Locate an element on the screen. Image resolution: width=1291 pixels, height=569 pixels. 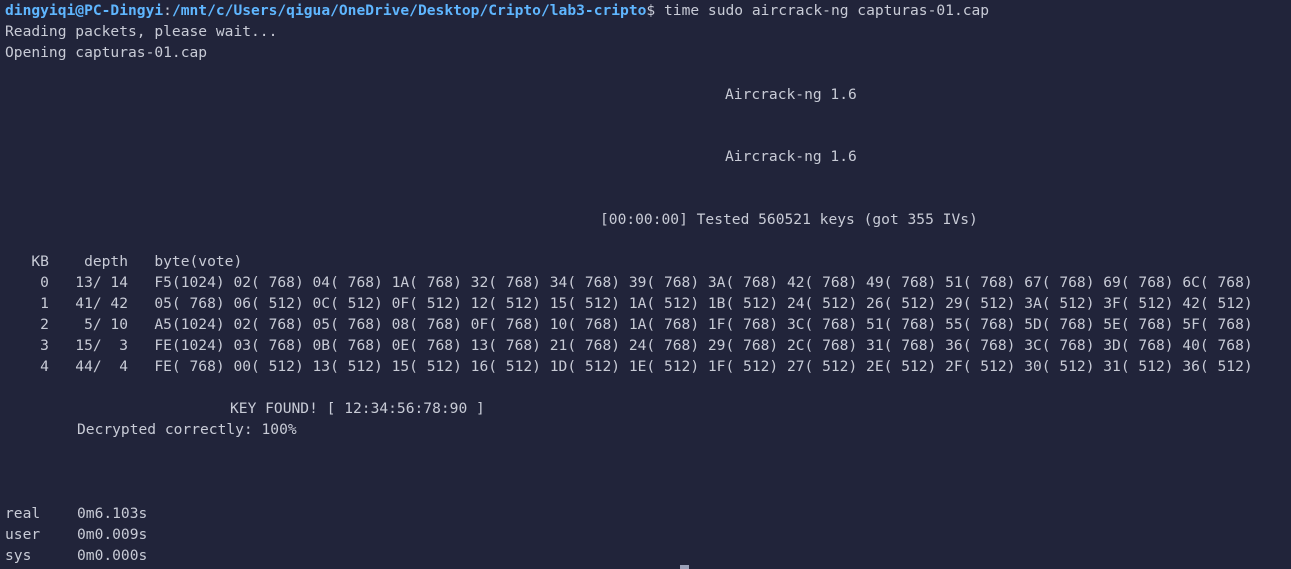
banner-title-1: Aircrack-ng 1.6 is located at coordinates (791, 94).